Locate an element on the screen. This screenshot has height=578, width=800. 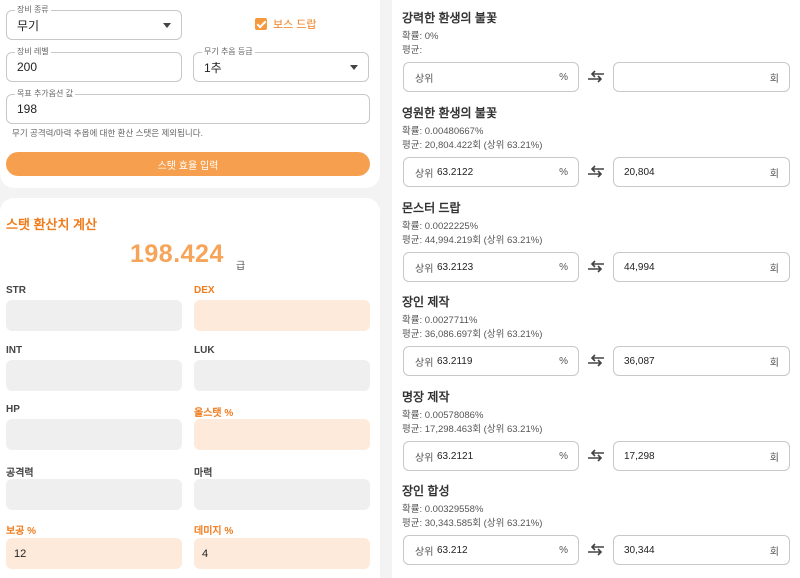
percentile-input: 상위 63.2122 % is located at coordinates (491, 172).